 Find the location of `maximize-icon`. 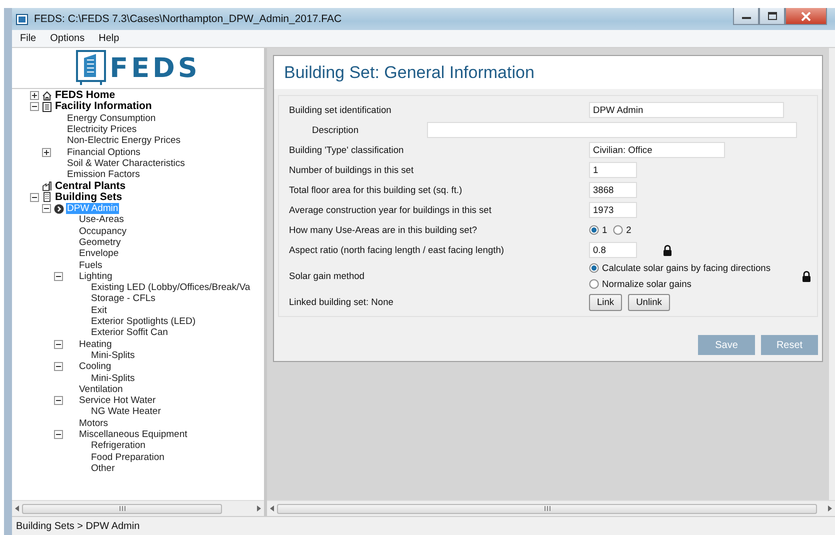

maximize-icon is located at coordinates (772, 16).